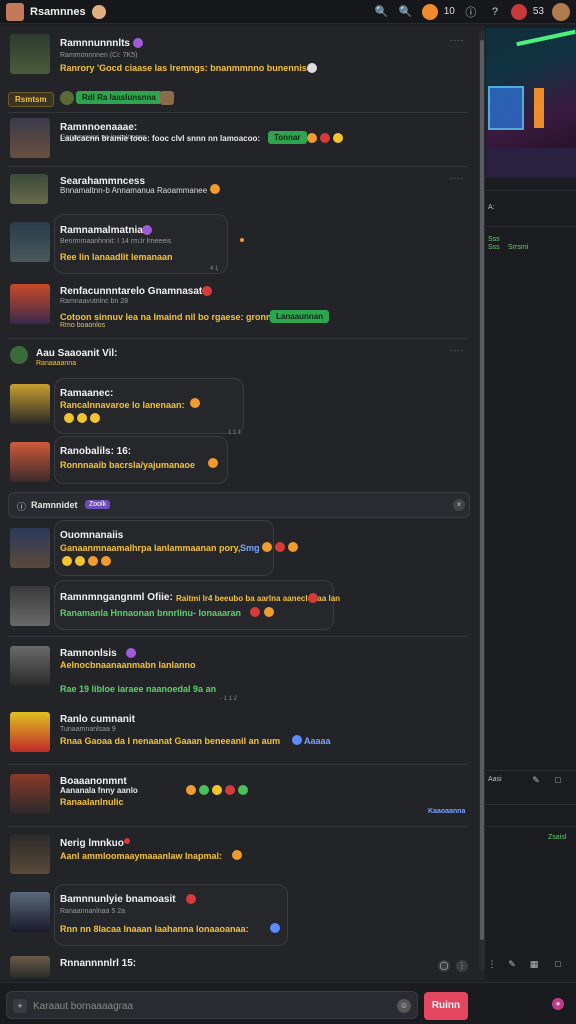 The width and height of the screenshot is (576, 1024). Describe the element at coordinates (20, 1006) in the screenshot. I see `attach-icon: +` at that location.